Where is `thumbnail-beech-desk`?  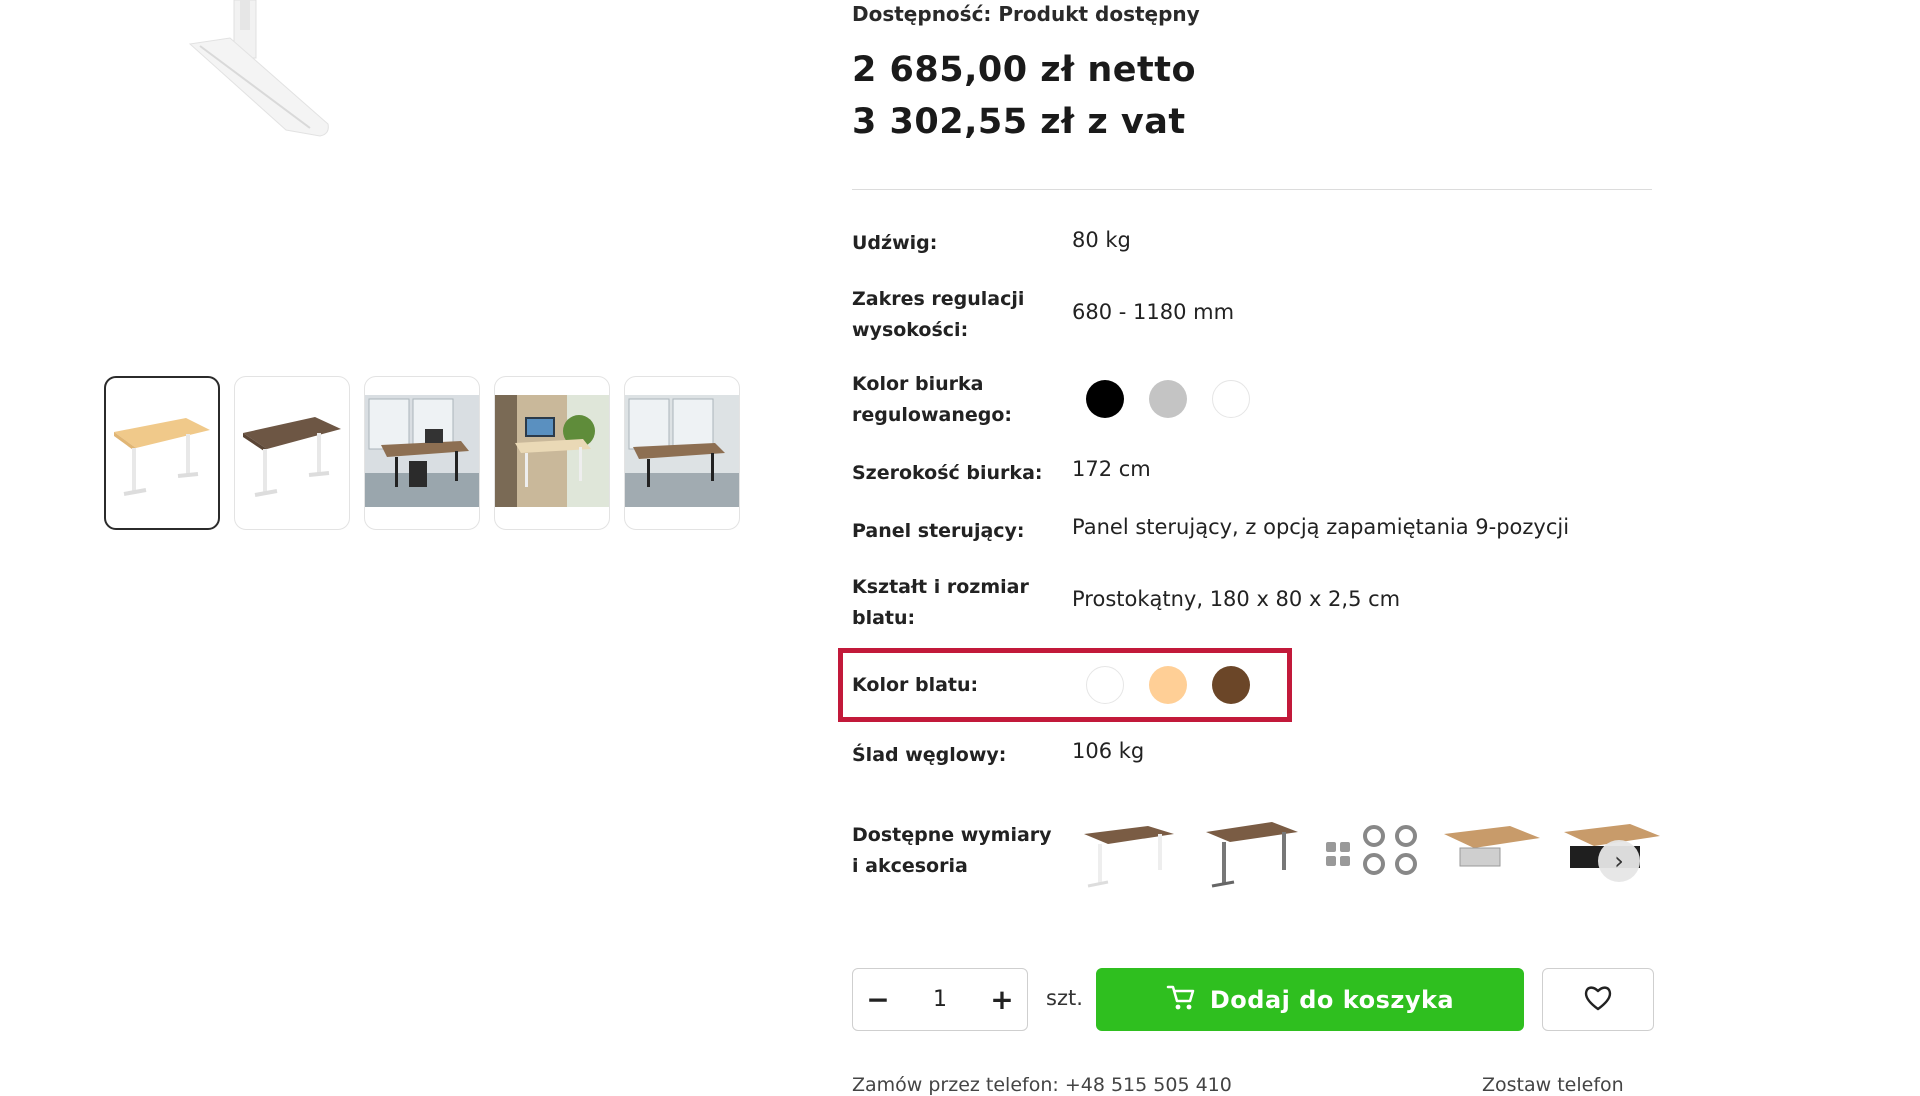 thumbnail-beech-desk is located at coordinates (162, 453).